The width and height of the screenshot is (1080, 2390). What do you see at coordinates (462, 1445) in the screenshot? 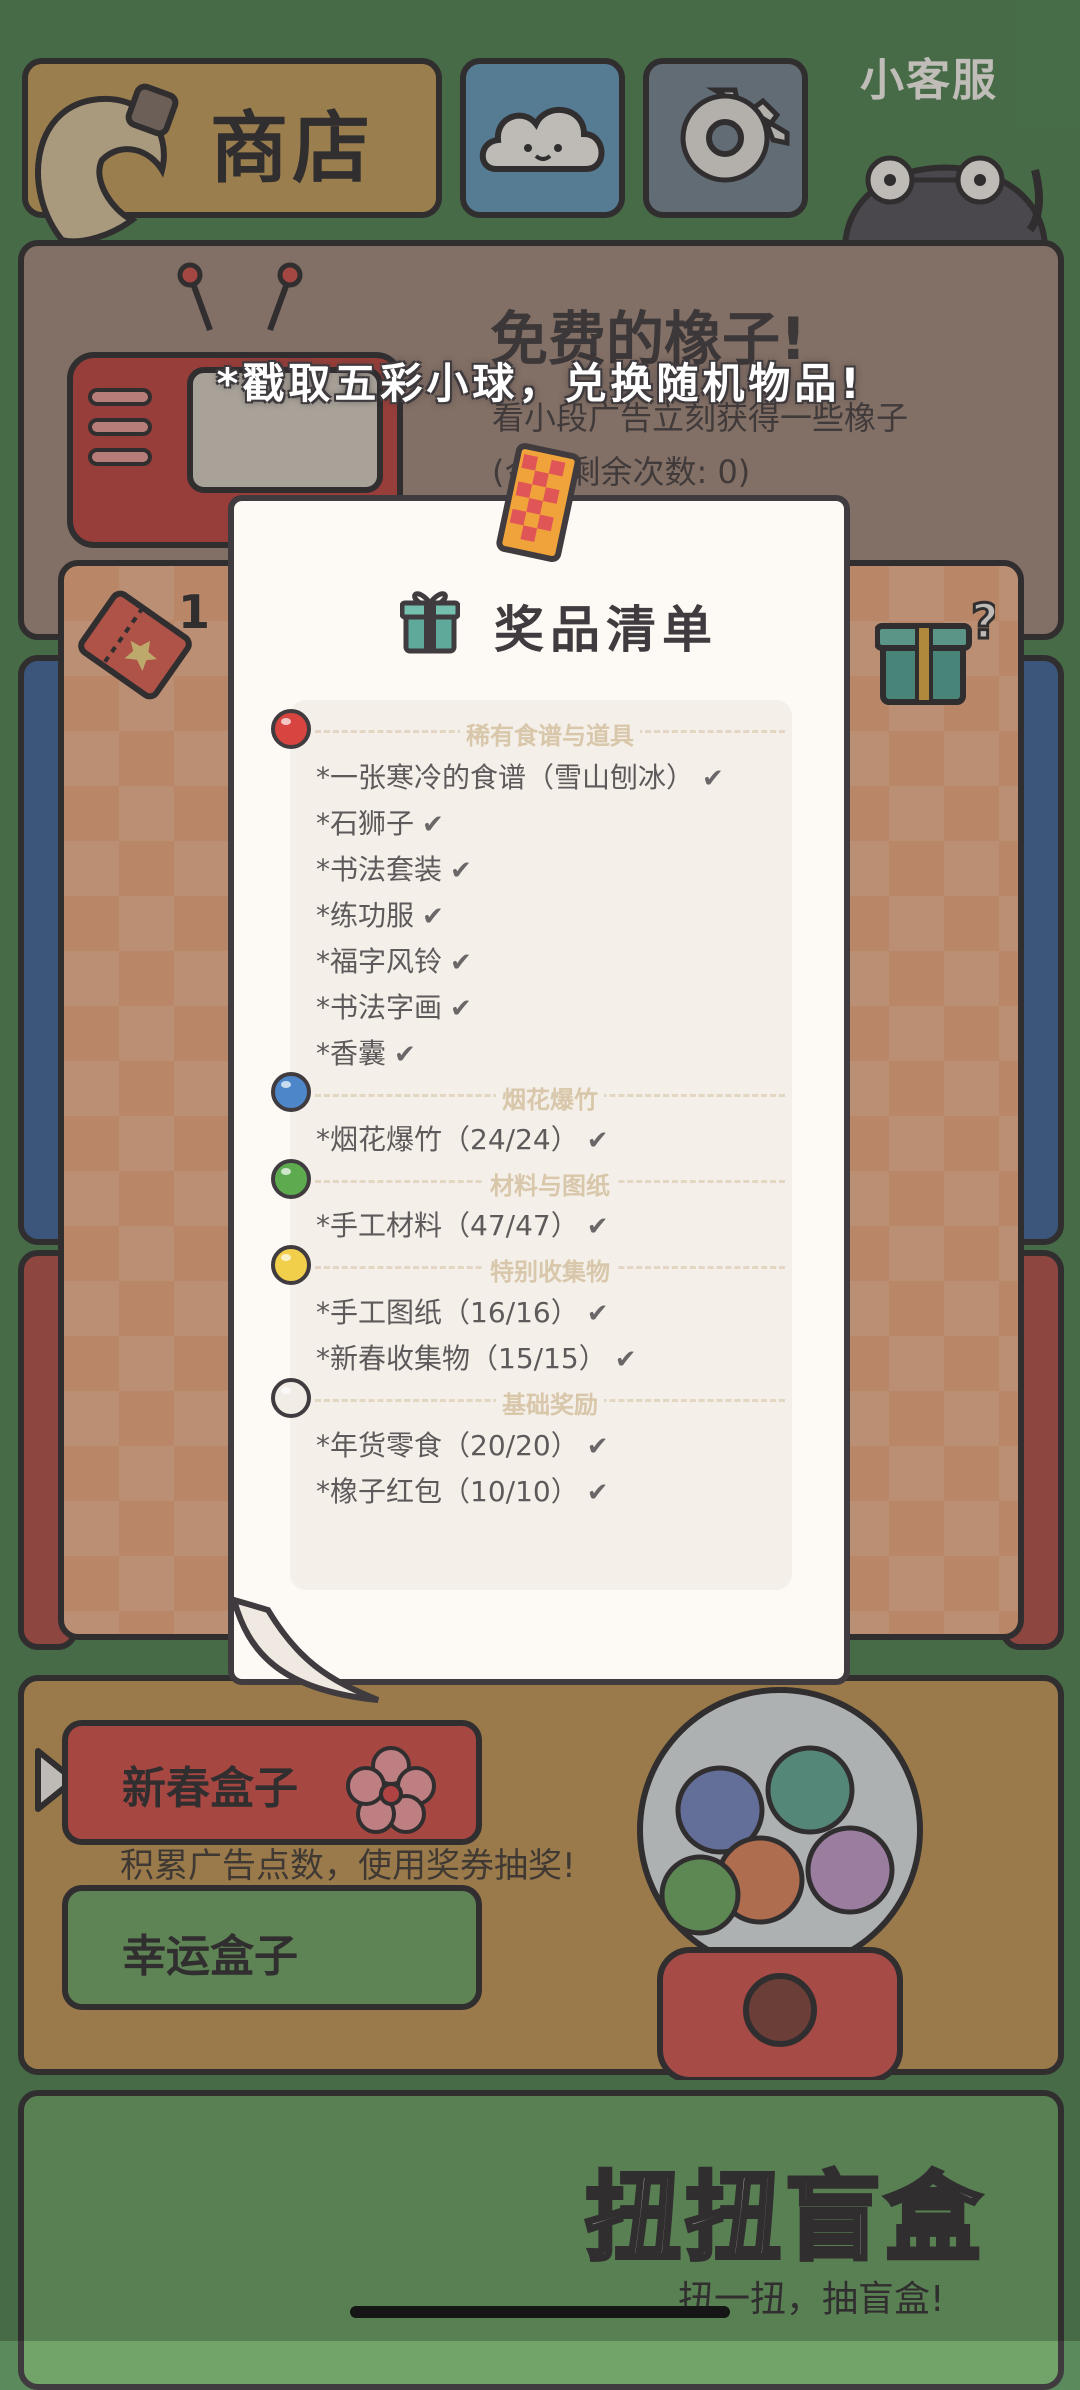
I see `list-item: *年货零食（20/20） ✔` at bounding box center [462, 1445].